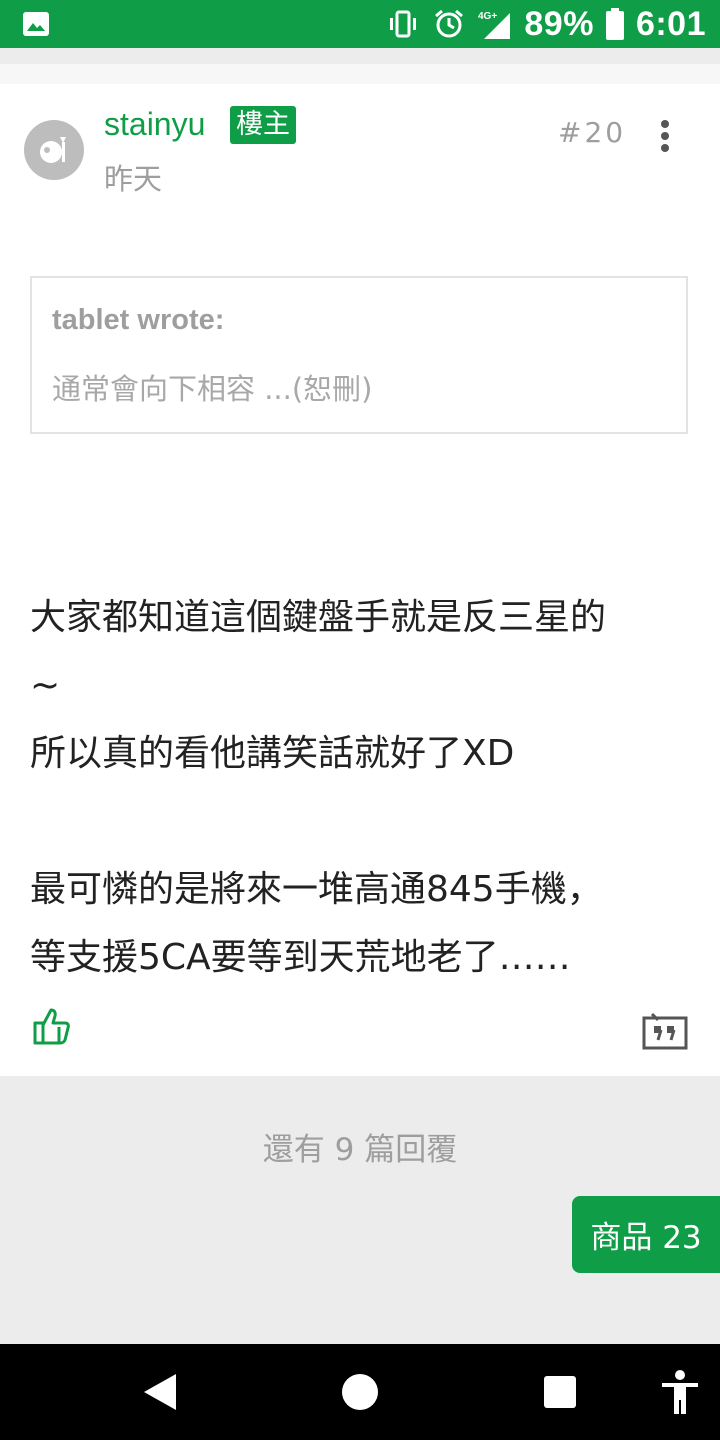  What do you see at coordinates (52, 1026) in the screenshot?
I see `thumbs-up-icon` at bounding box center [52, 1026].